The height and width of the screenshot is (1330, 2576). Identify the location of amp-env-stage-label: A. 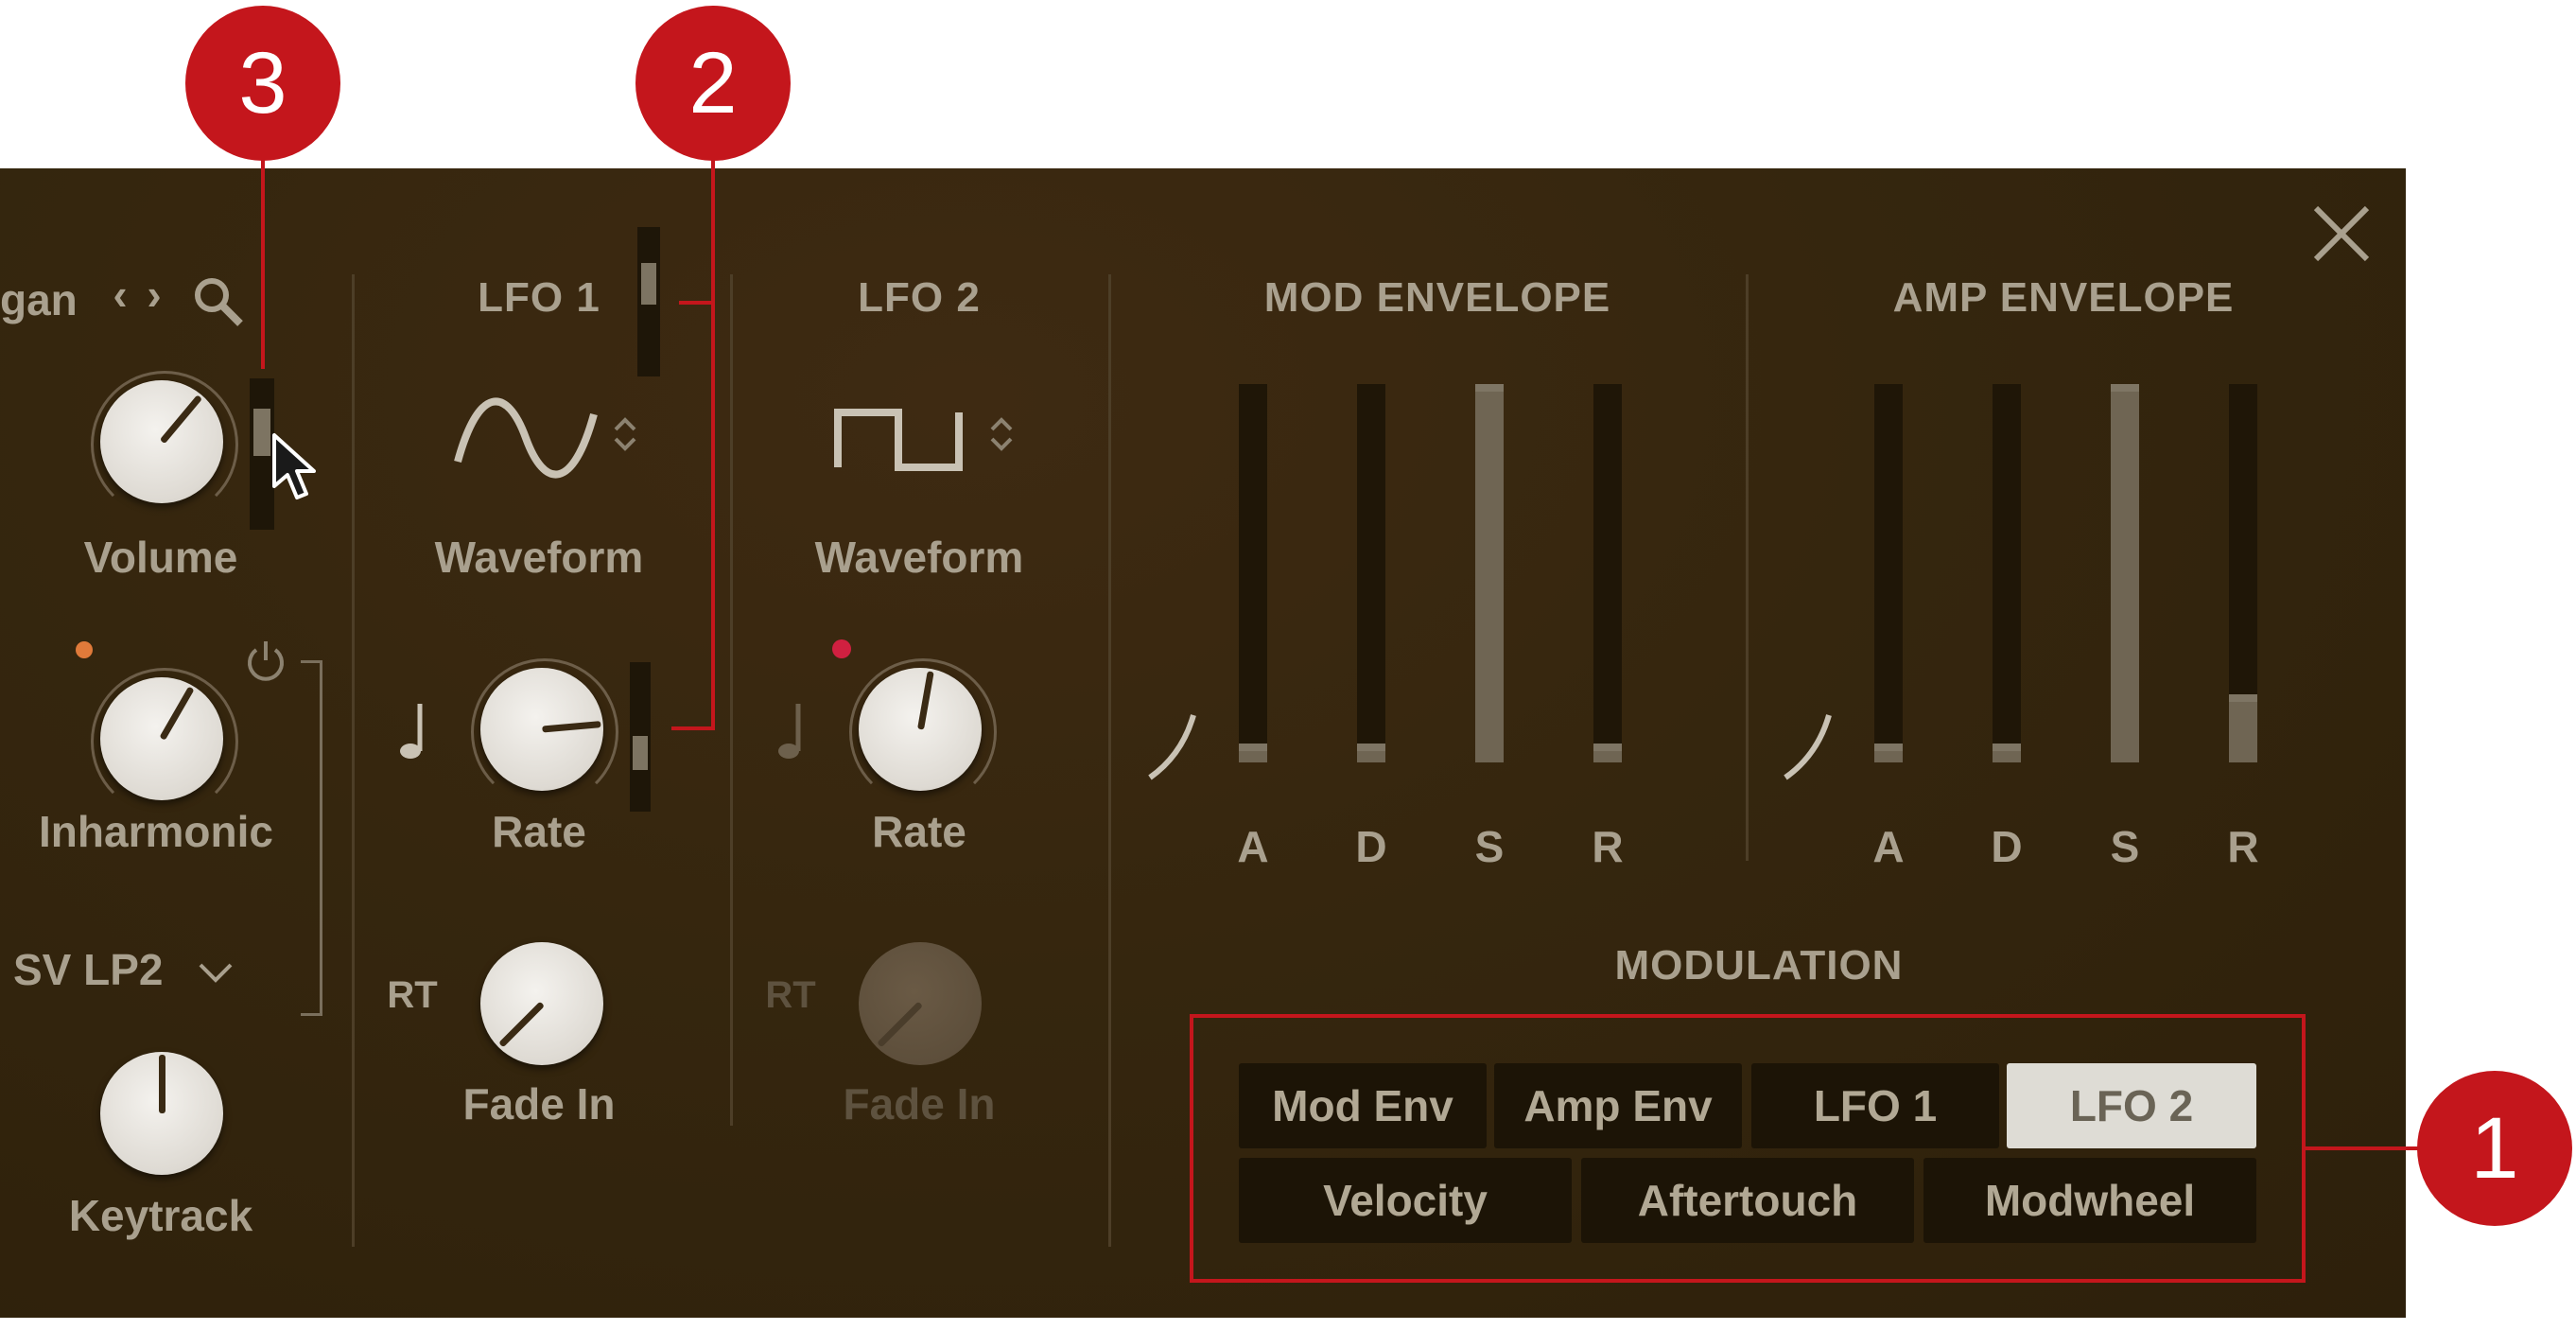
(1888, 846).